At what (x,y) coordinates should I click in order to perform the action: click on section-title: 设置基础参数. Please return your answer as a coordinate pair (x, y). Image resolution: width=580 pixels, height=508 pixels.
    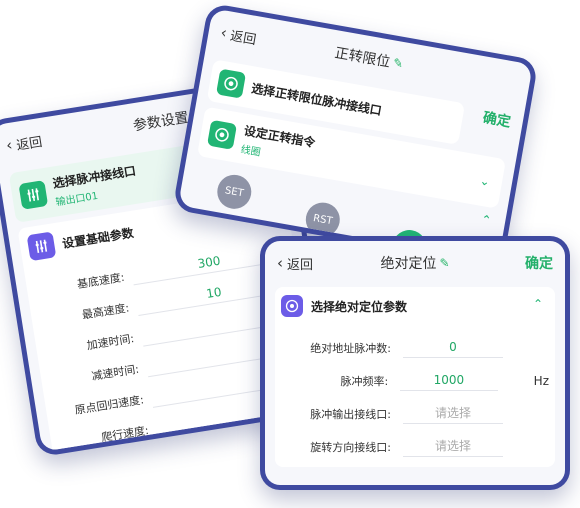
    Looking at the image, I should click on (98, 238).